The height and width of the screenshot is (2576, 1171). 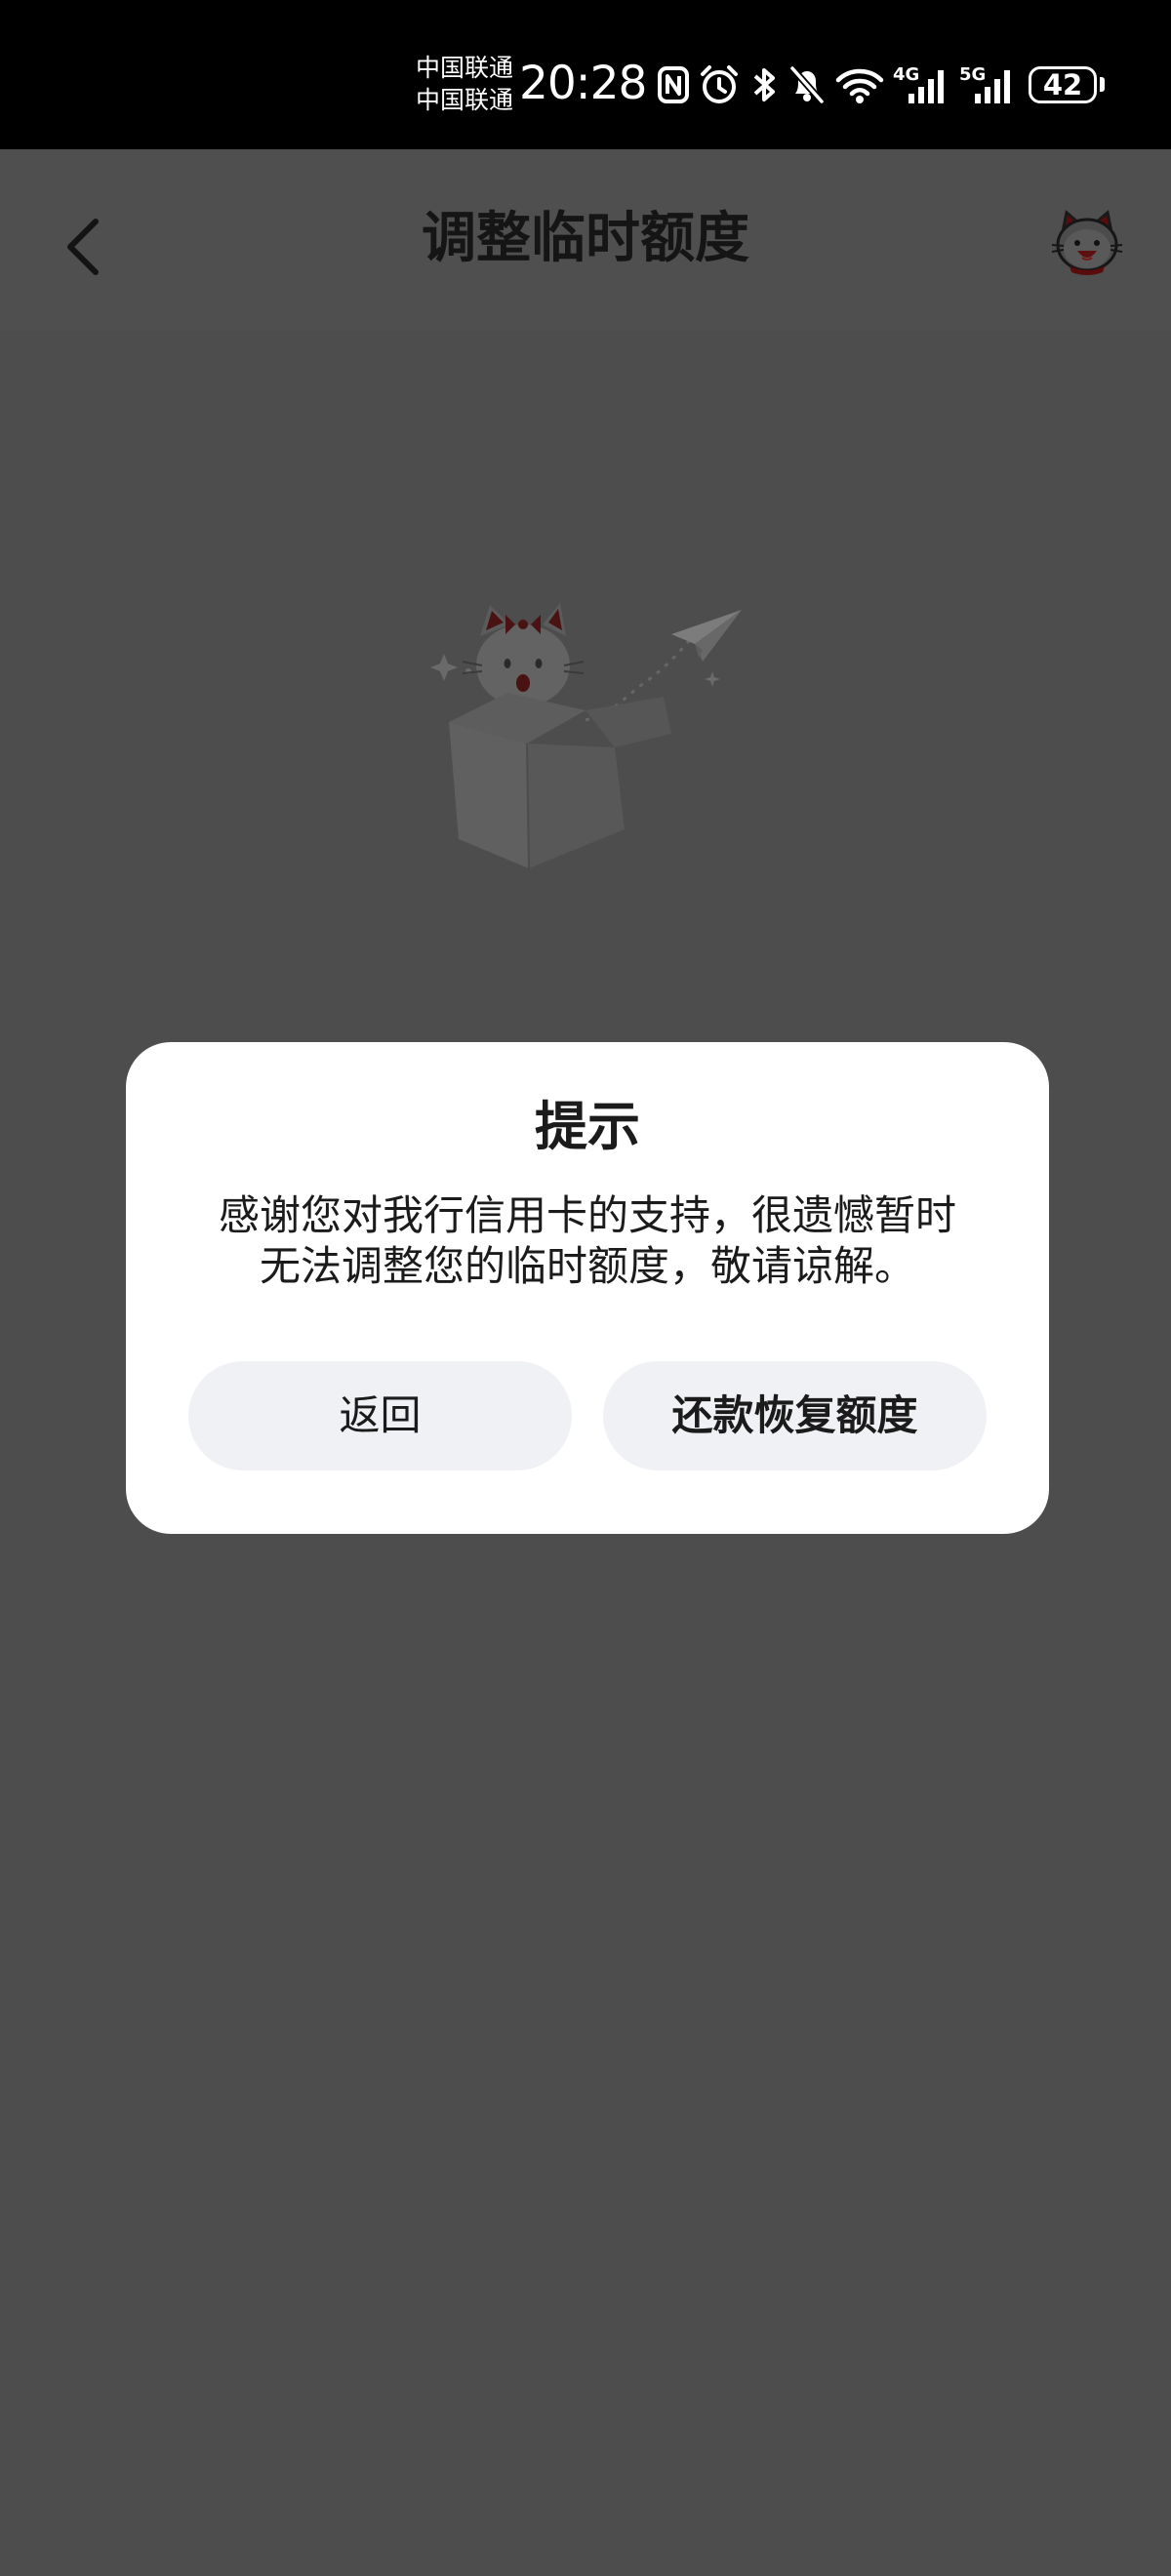 I want to click on signal-4g-label: 4G, so click(x=906, y=74).